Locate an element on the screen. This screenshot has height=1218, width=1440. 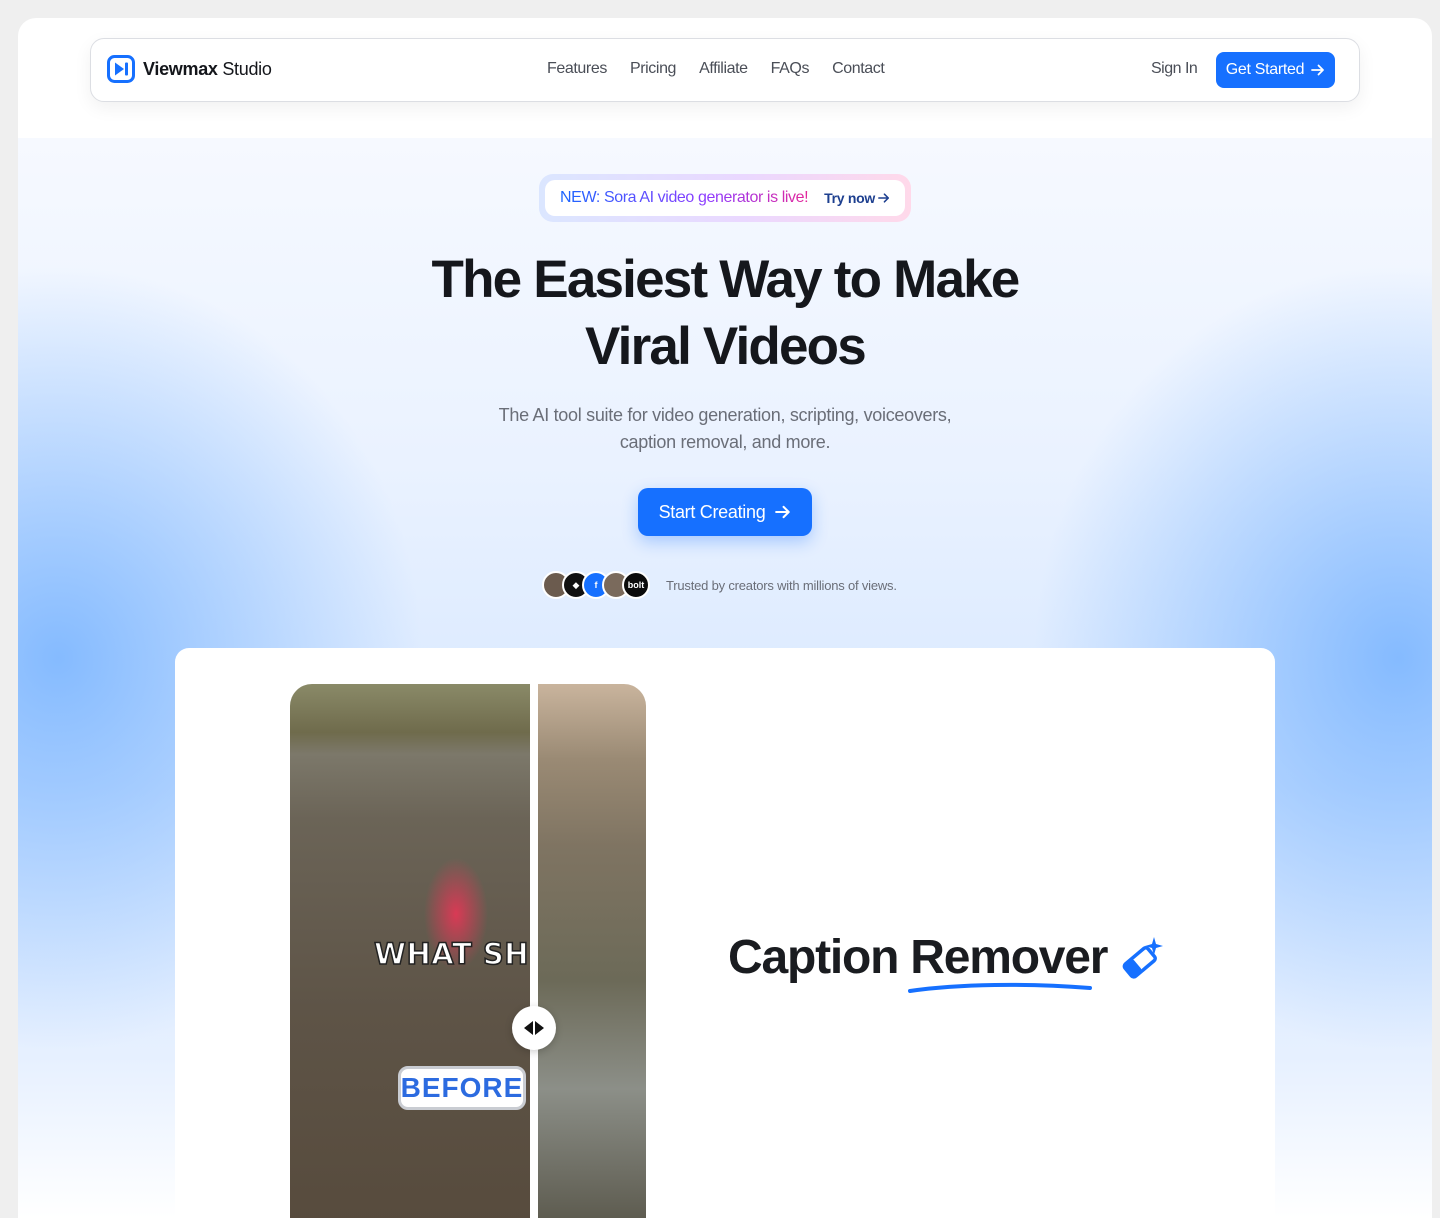
nav-menu: Features Pricing Affiliate FAQs Contact is located at coordinates (716, 69).